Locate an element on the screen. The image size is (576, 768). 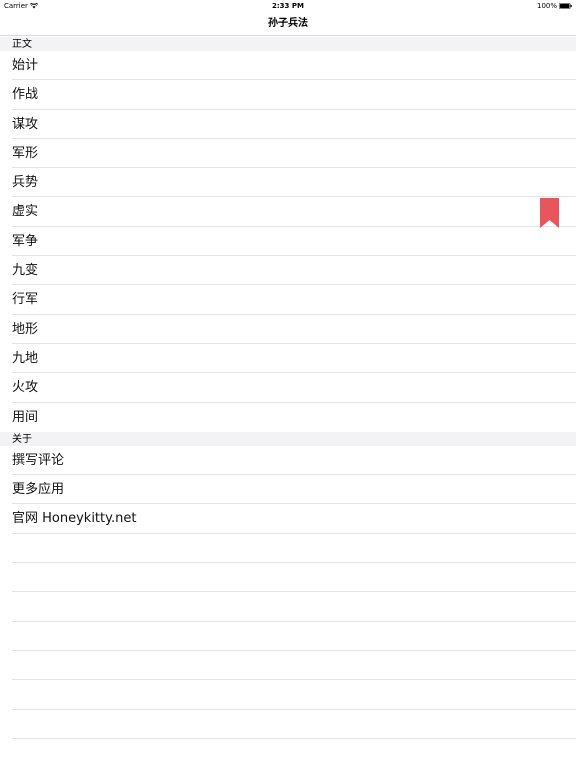
status-bar: Carrier 2:33 PM 100% is located at coordinates (288, 6).